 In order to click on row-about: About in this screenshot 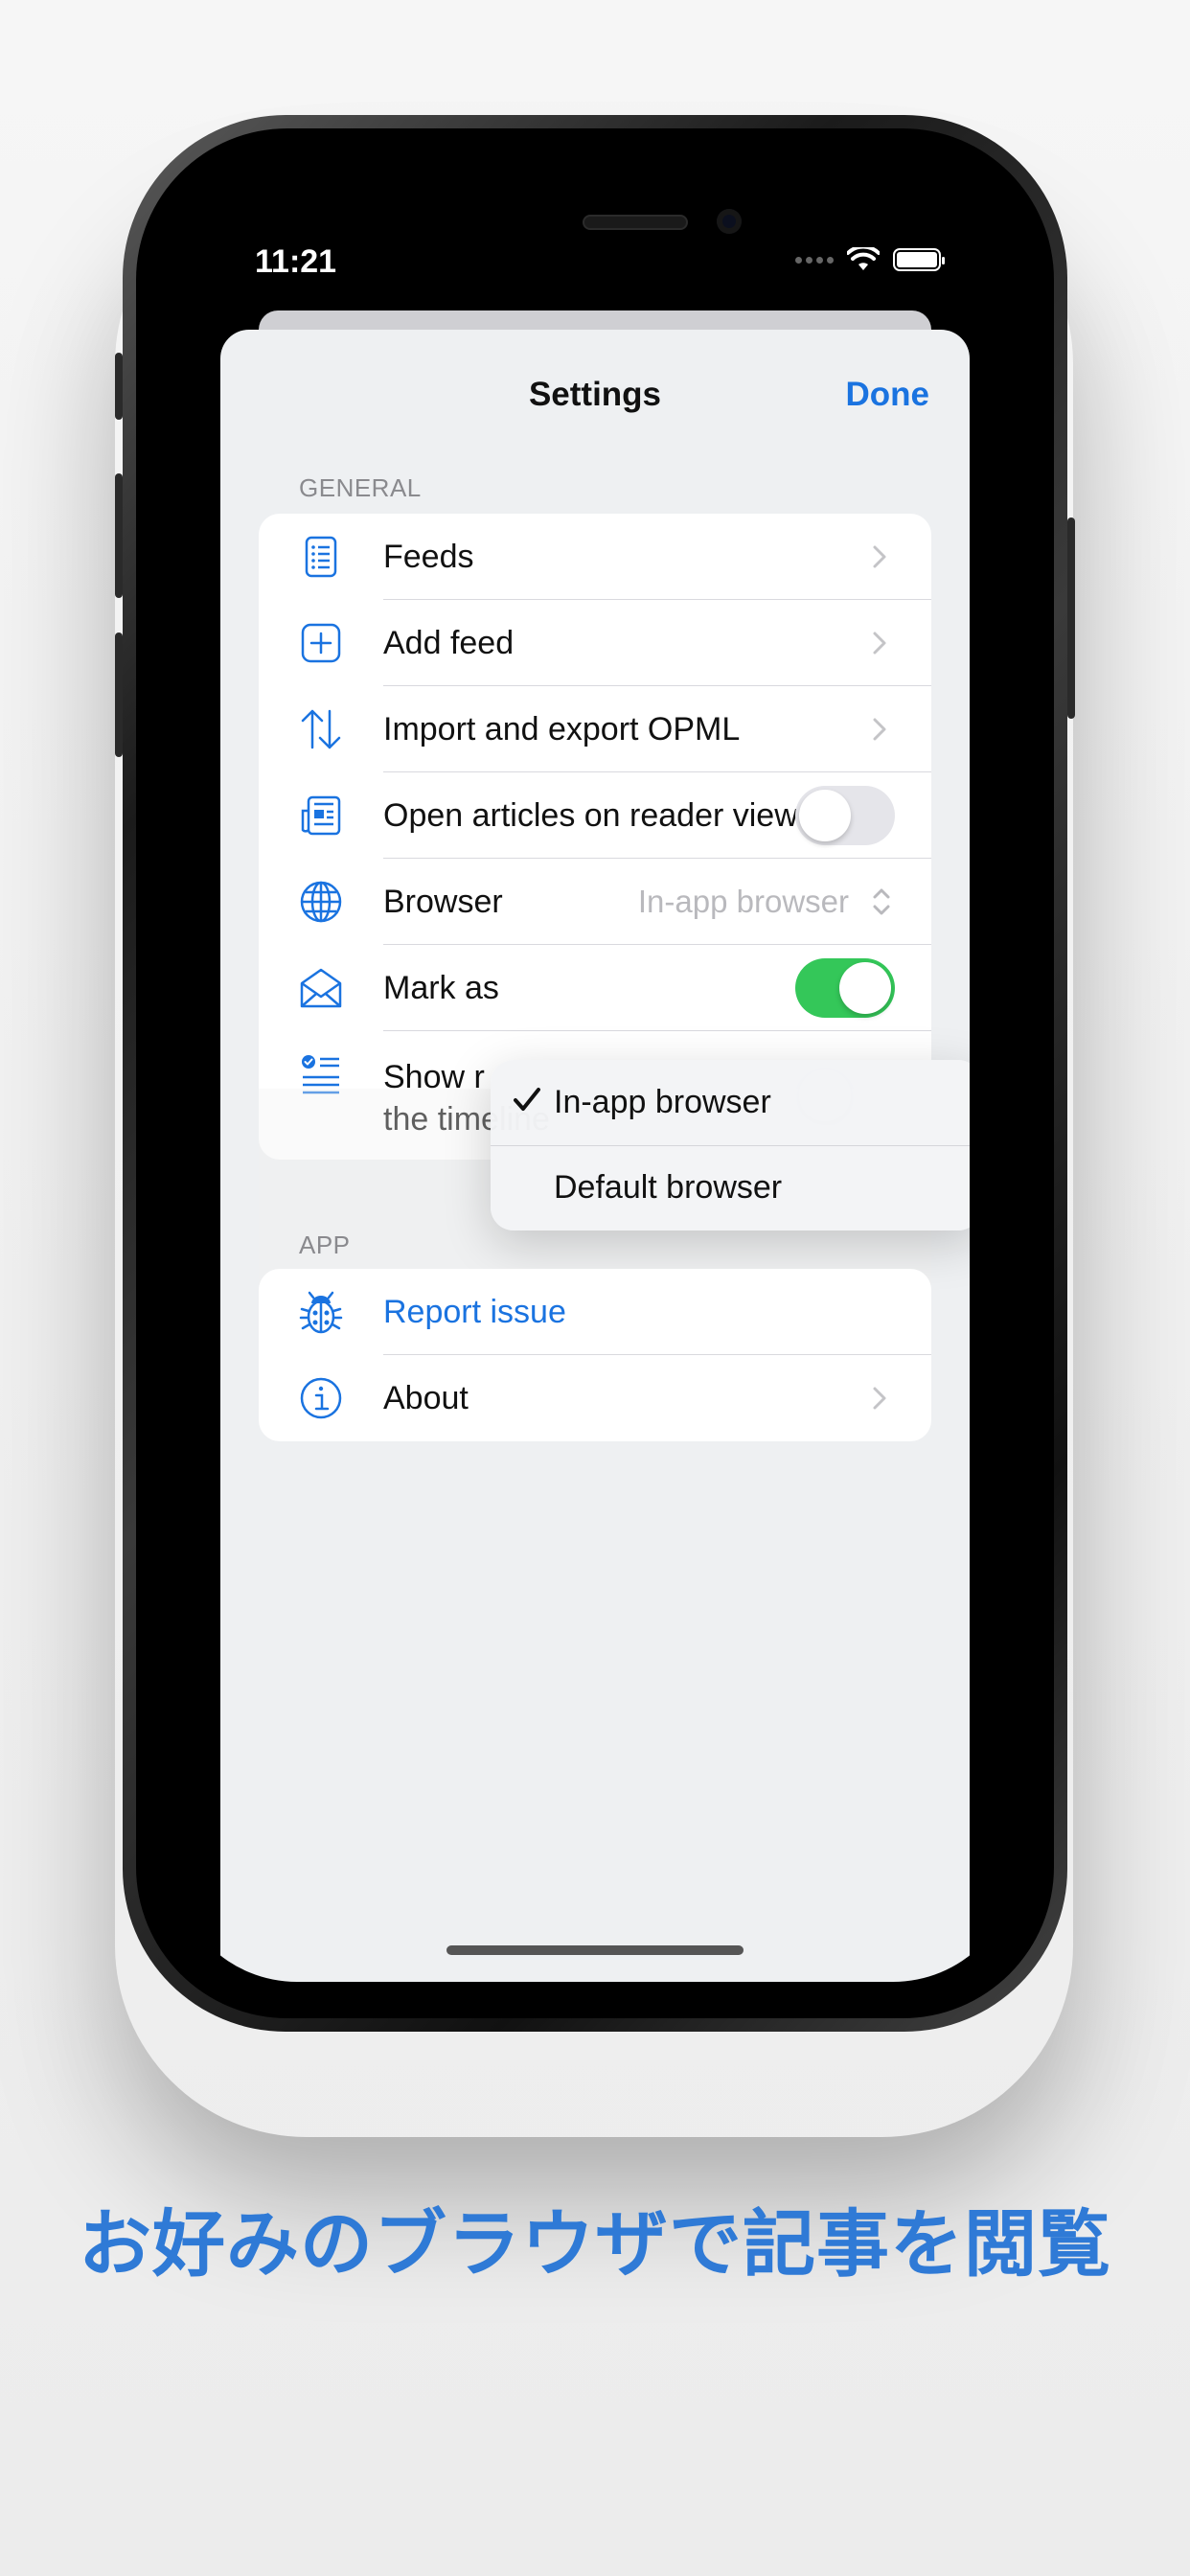, I will do `click(595, 1398)`.